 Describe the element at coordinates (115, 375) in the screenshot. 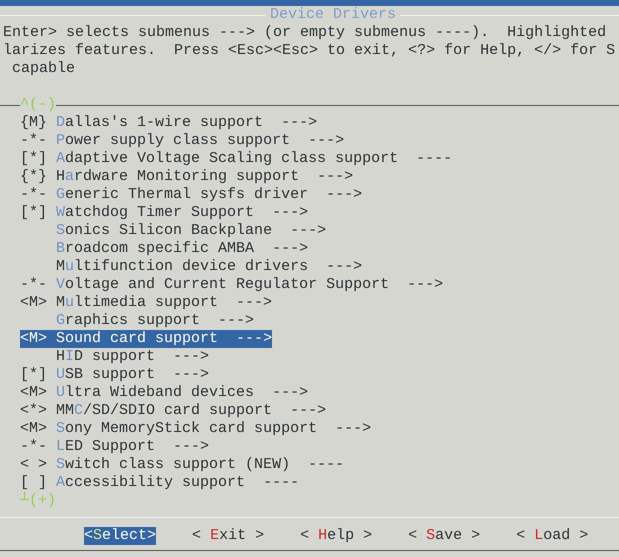

I see `menu-item: [*] USB support --->` at that location.